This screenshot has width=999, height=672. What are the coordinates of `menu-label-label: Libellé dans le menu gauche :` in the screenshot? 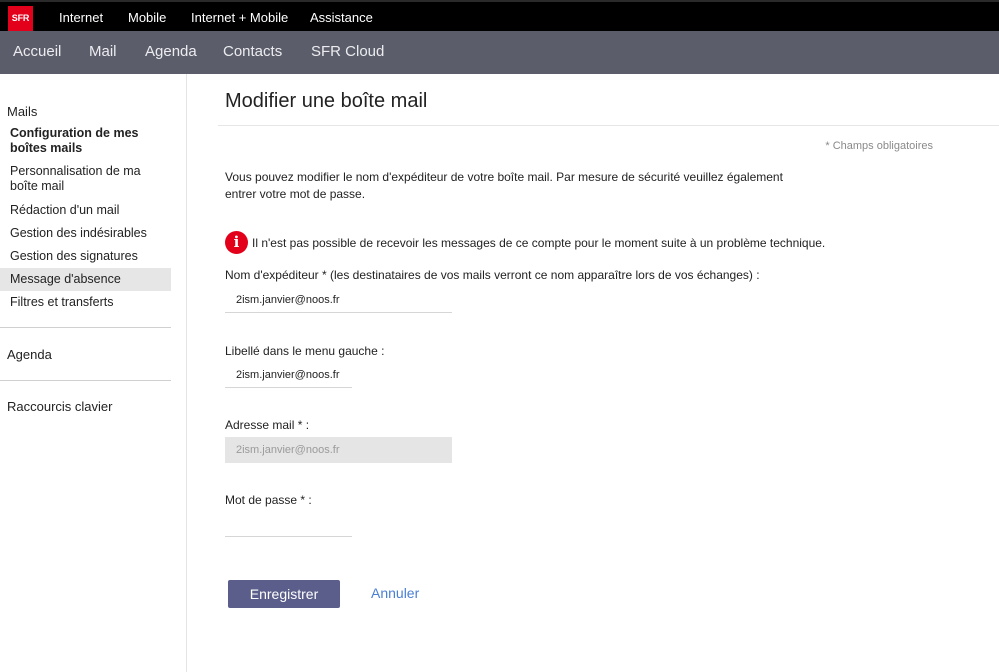 It's located at (305, 351).